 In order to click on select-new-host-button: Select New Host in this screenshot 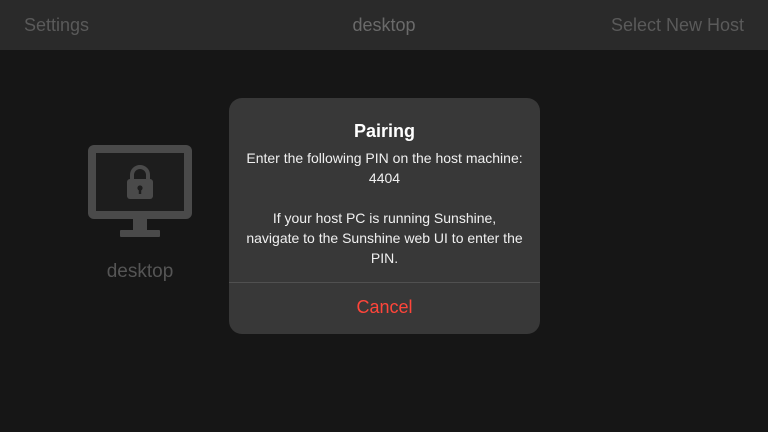, I will do `click(677, 25)`.